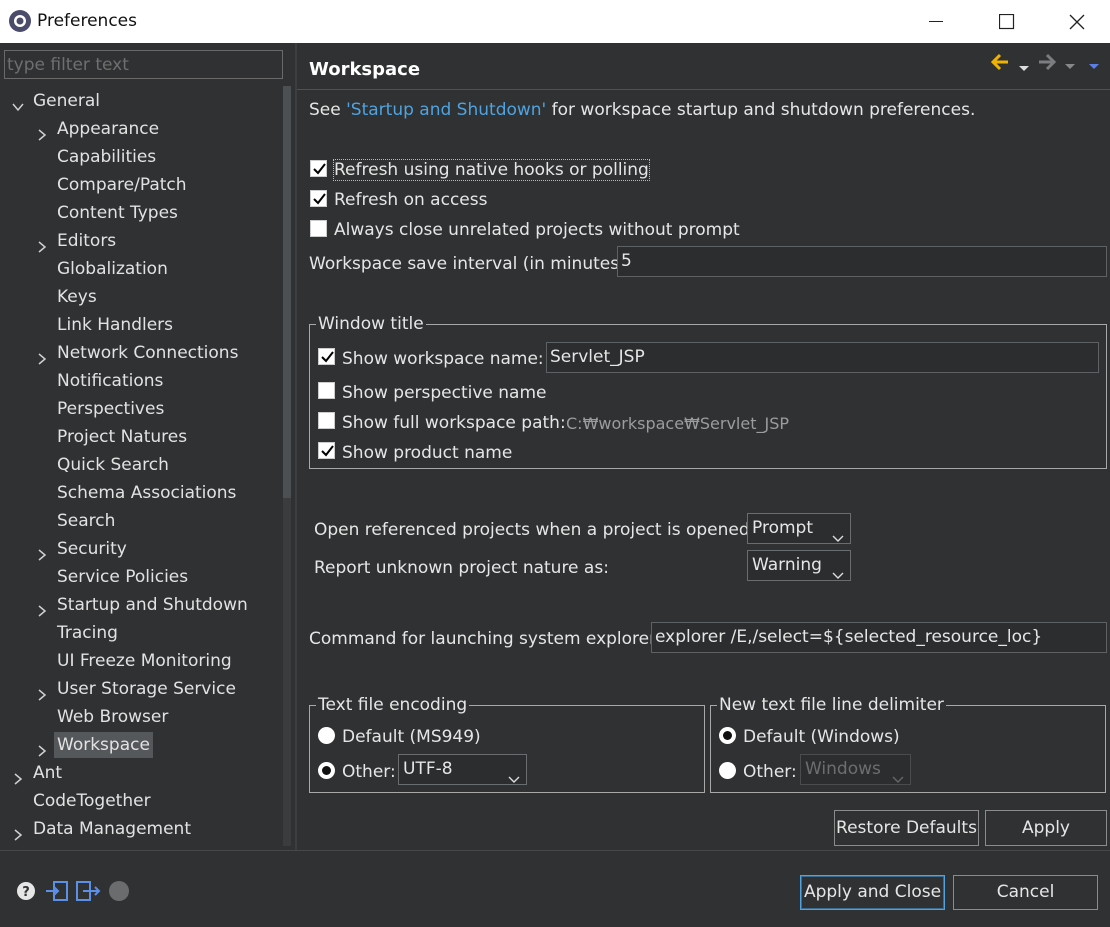 The height and width of the screenshot is (927, 1110). What do you see at coordinates (491, 170) in the screenshot?
I see `refresh-native-label: Refresh using native hooks or polling` at bounding box center [491, 170].